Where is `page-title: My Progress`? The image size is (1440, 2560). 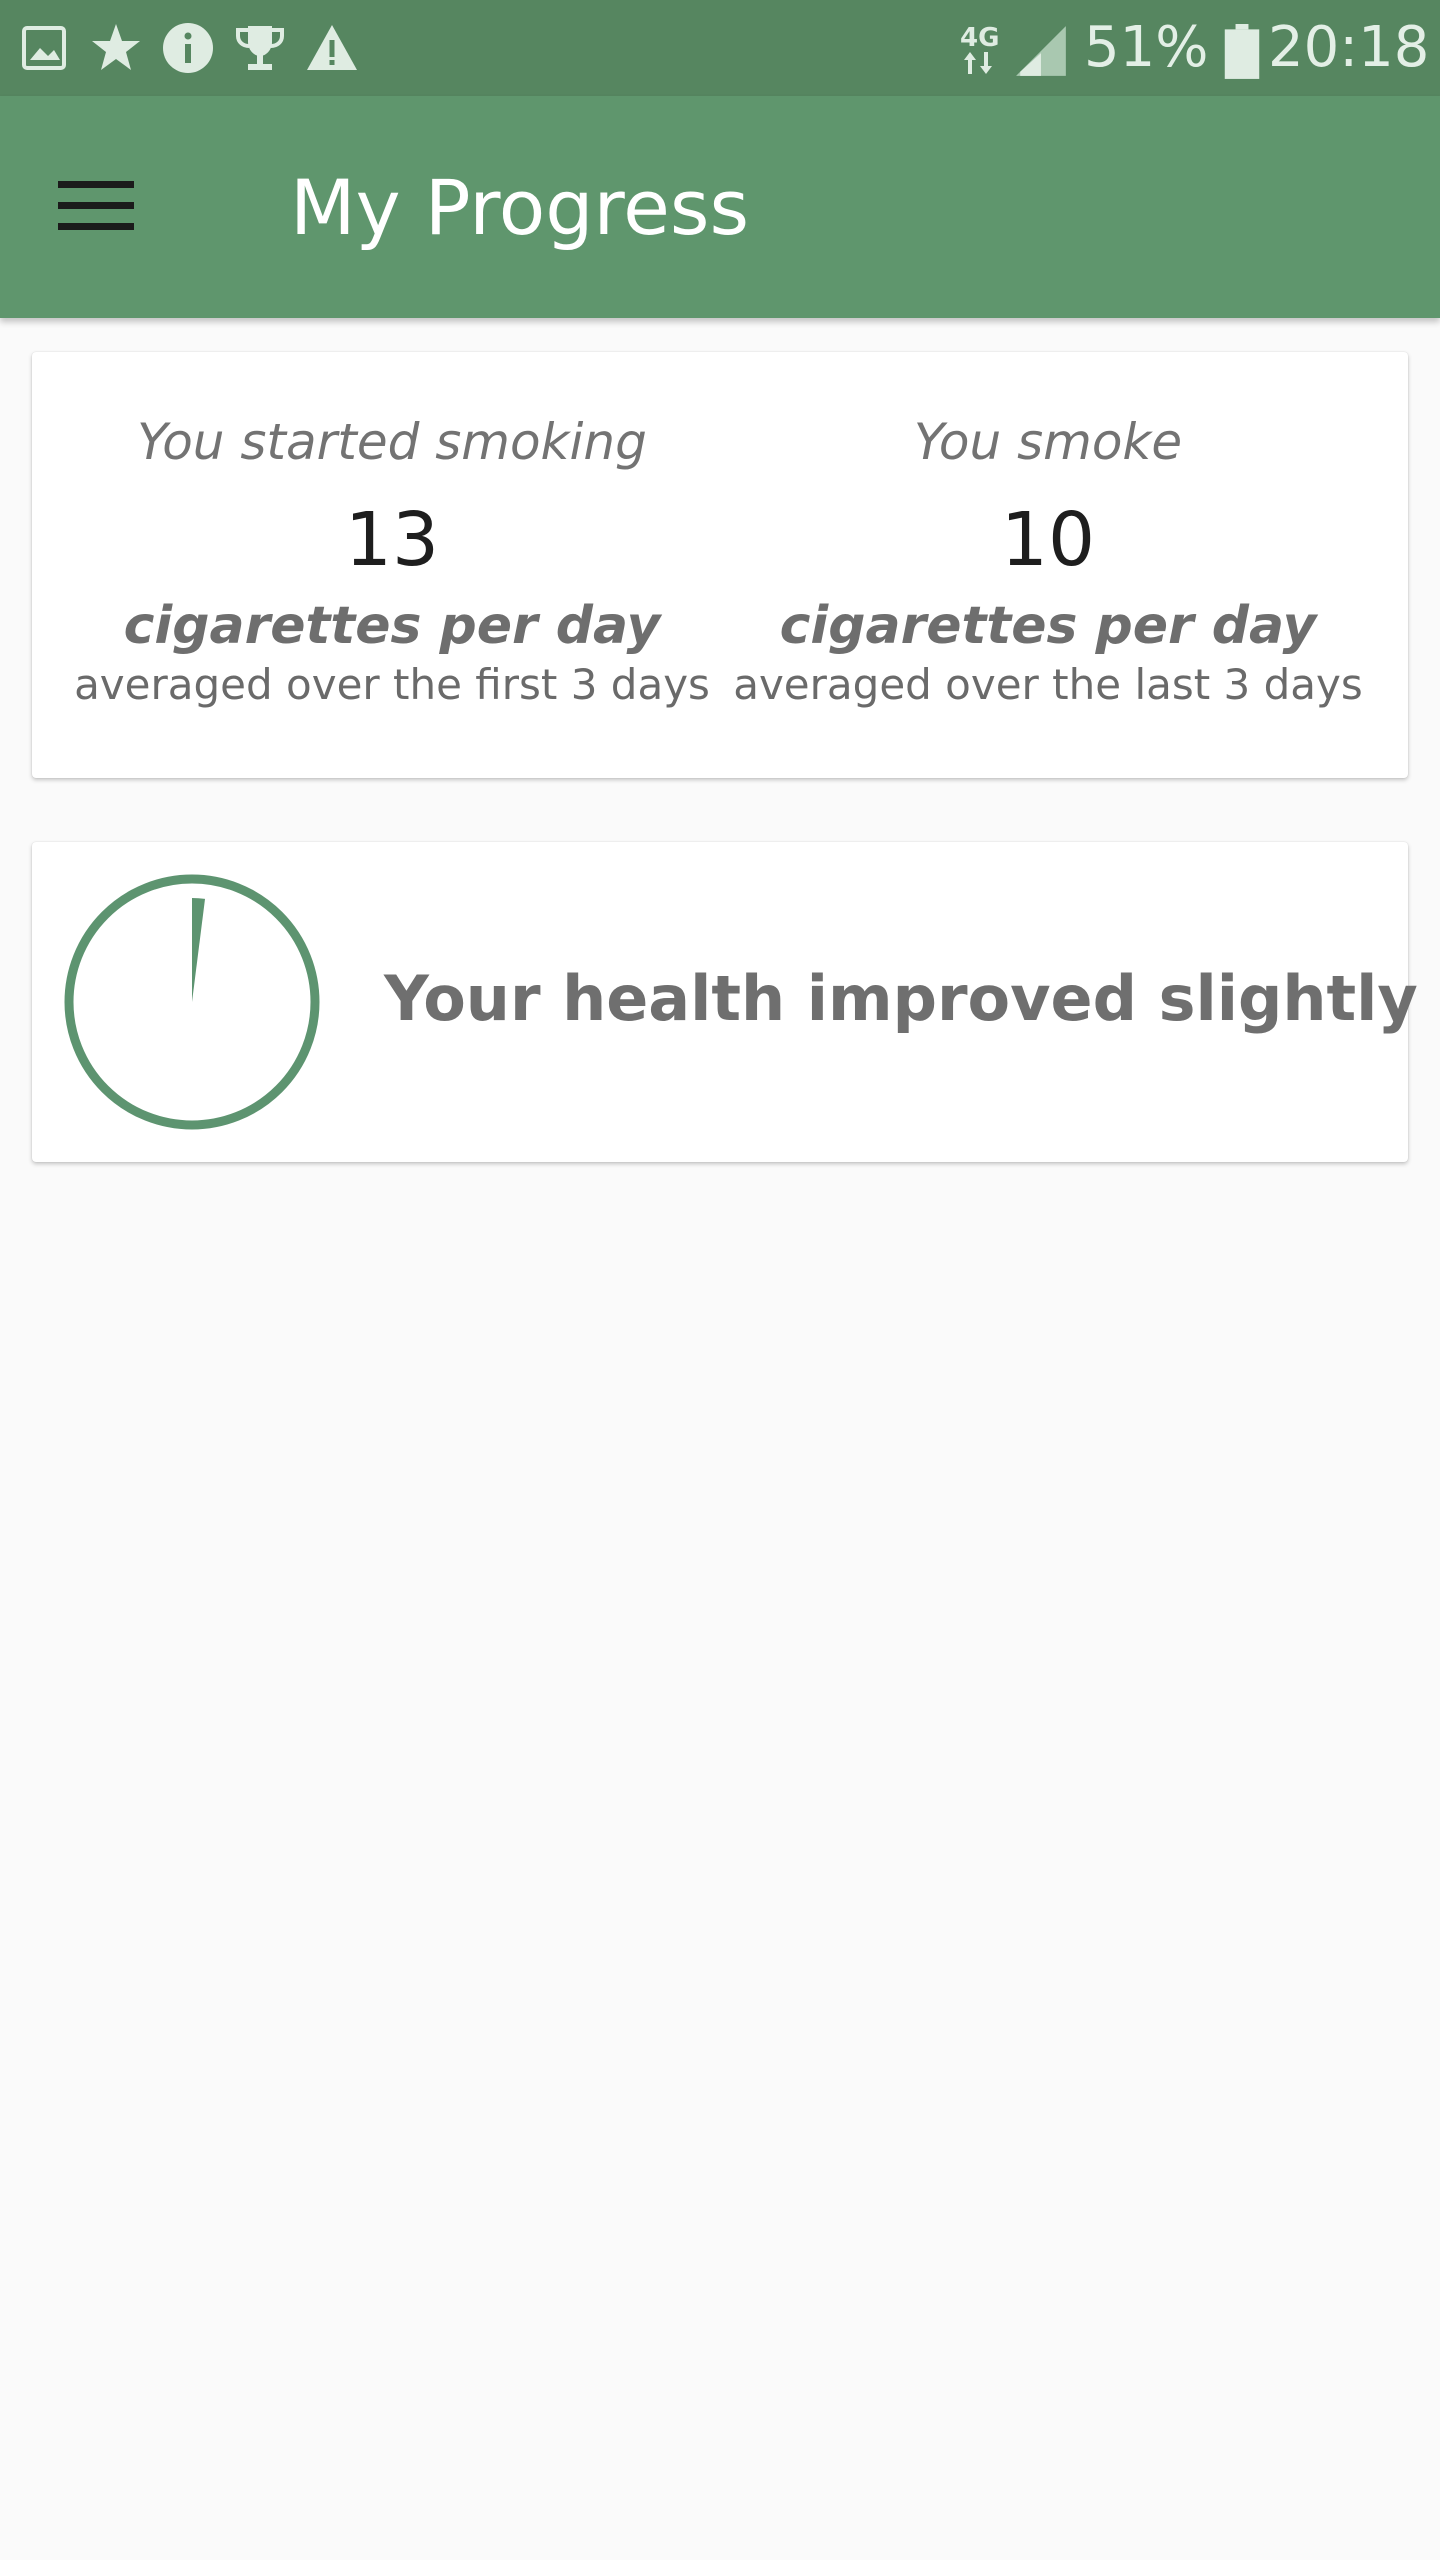
page-title: My Progress is located at coordinates (520, 207).